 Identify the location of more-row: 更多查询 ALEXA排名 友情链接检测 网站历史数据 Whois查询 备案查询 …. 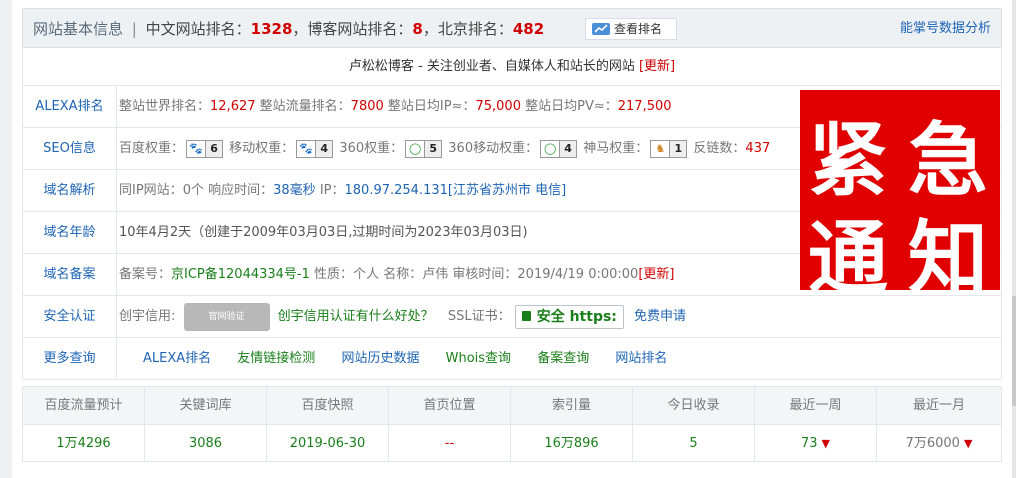
(512, 359).